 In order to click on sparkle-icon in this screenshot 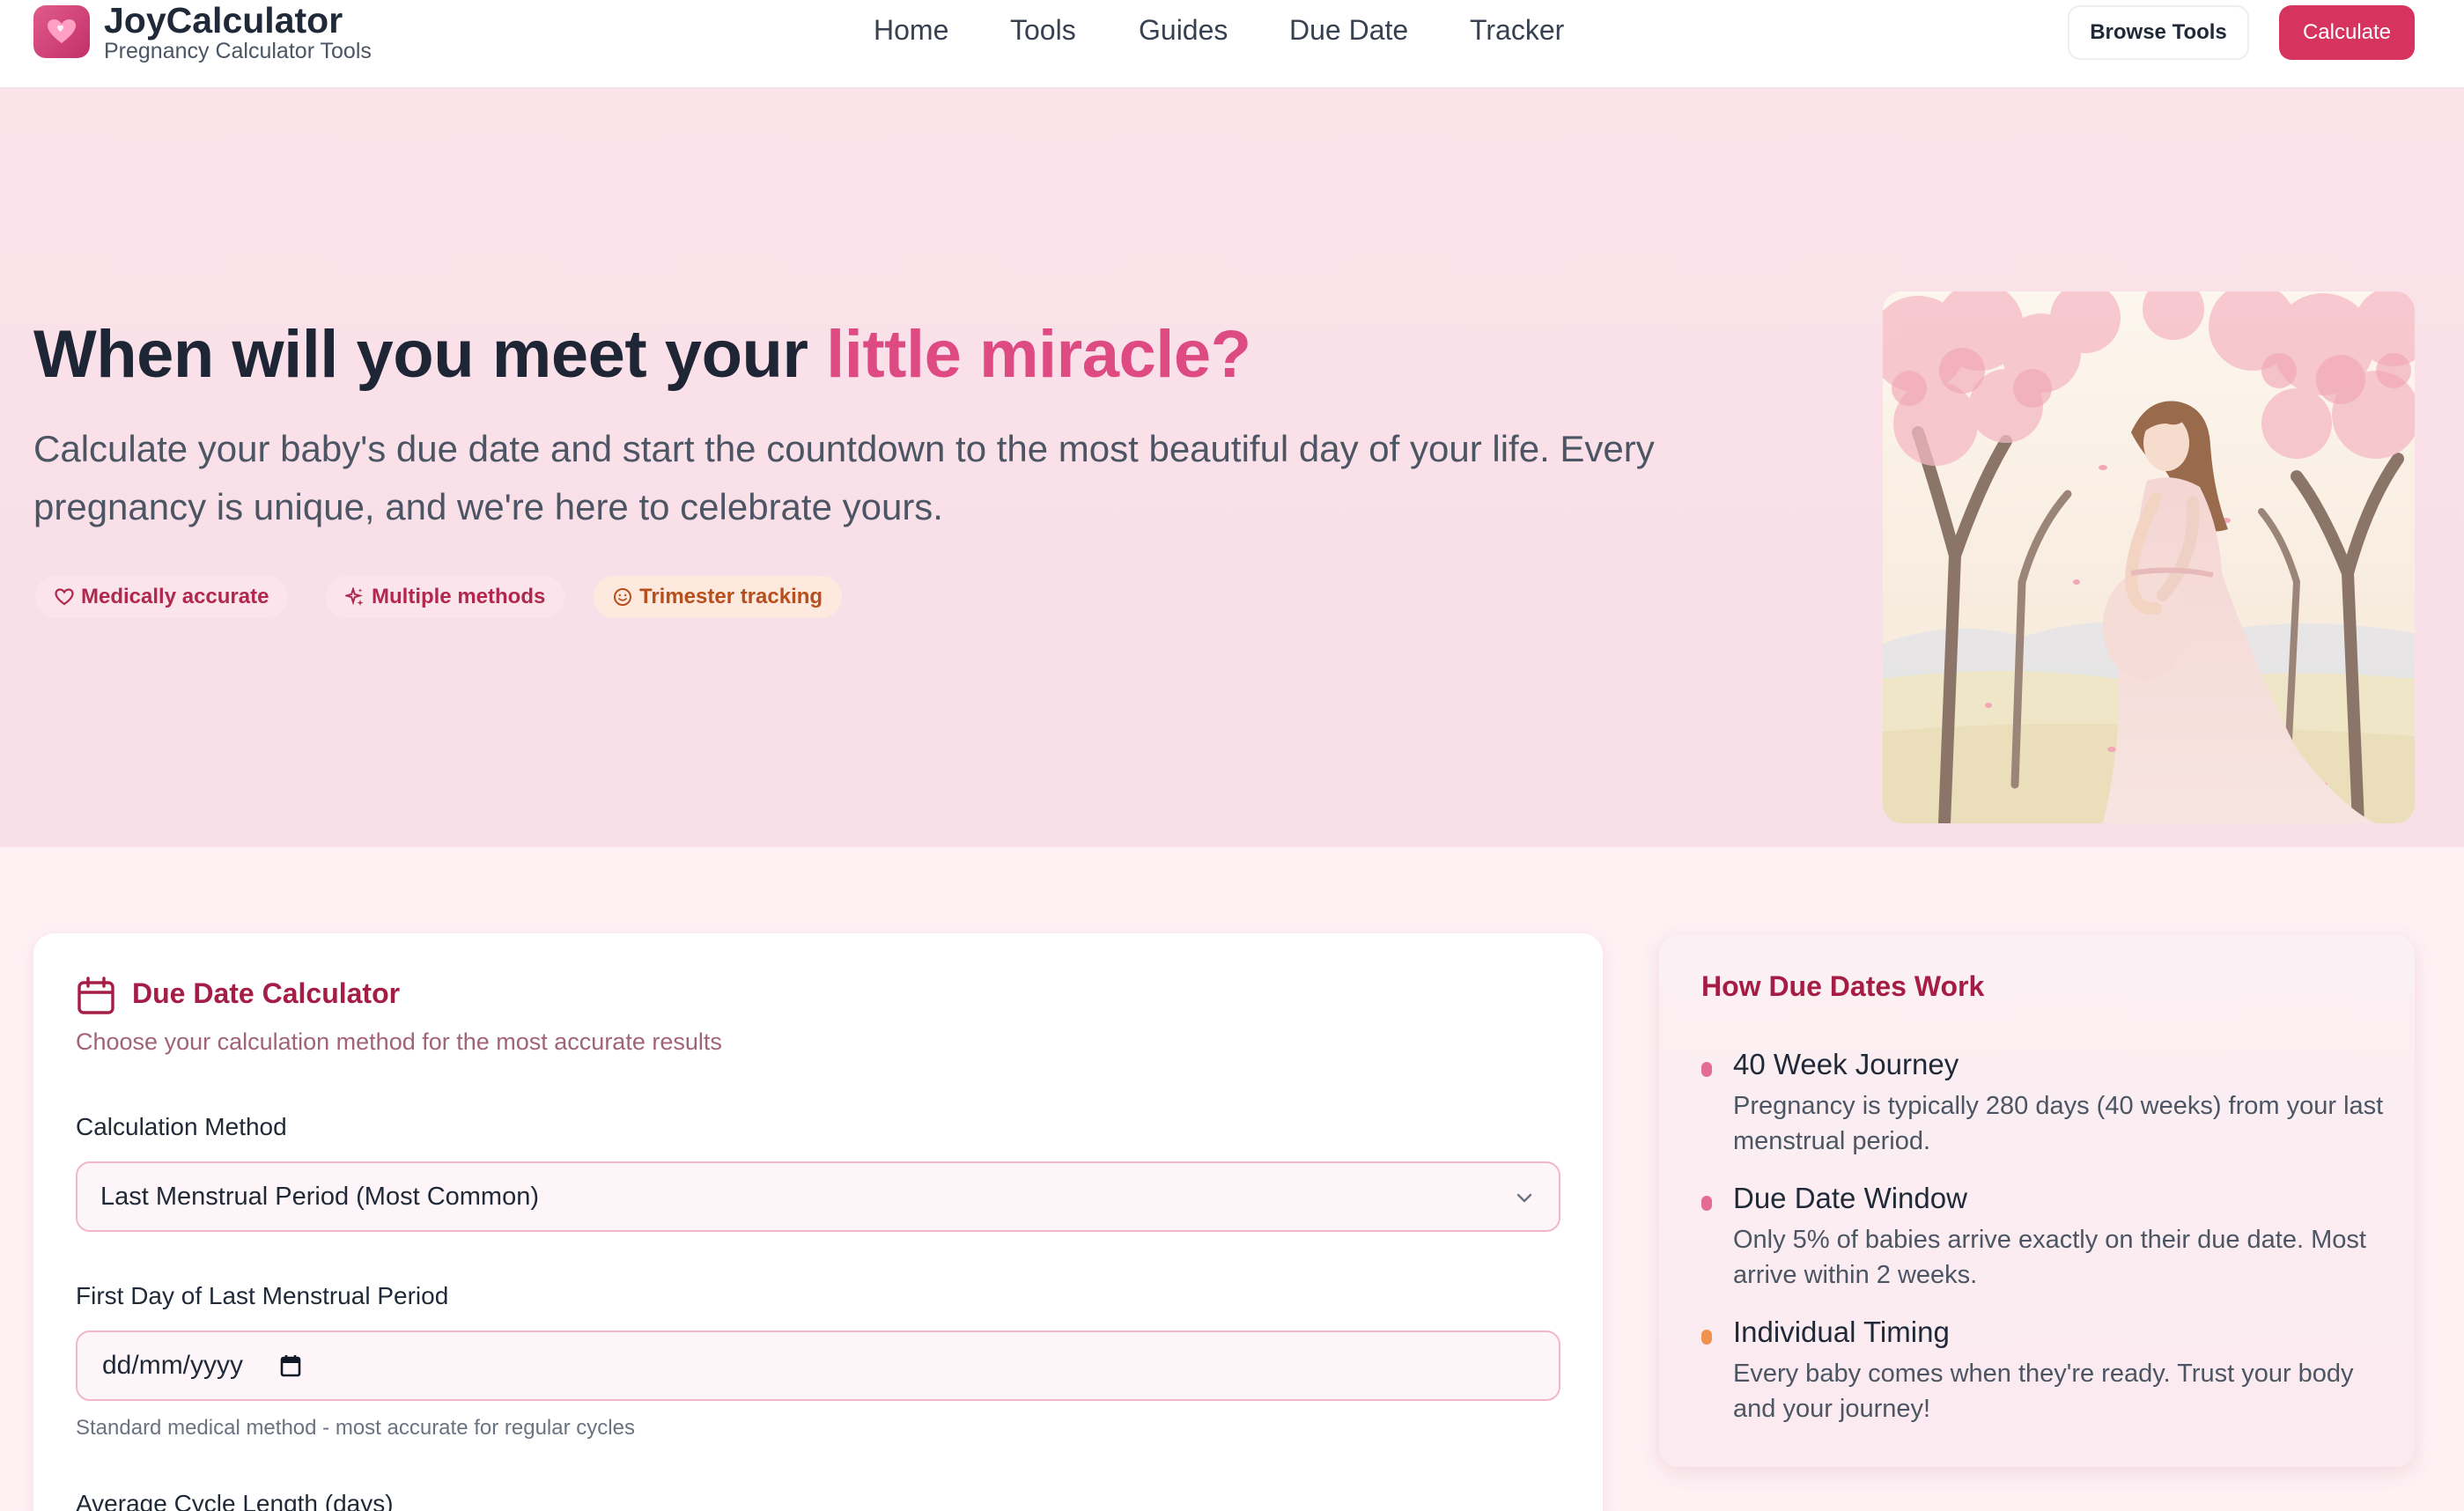, I will do `click(354, 596)`.